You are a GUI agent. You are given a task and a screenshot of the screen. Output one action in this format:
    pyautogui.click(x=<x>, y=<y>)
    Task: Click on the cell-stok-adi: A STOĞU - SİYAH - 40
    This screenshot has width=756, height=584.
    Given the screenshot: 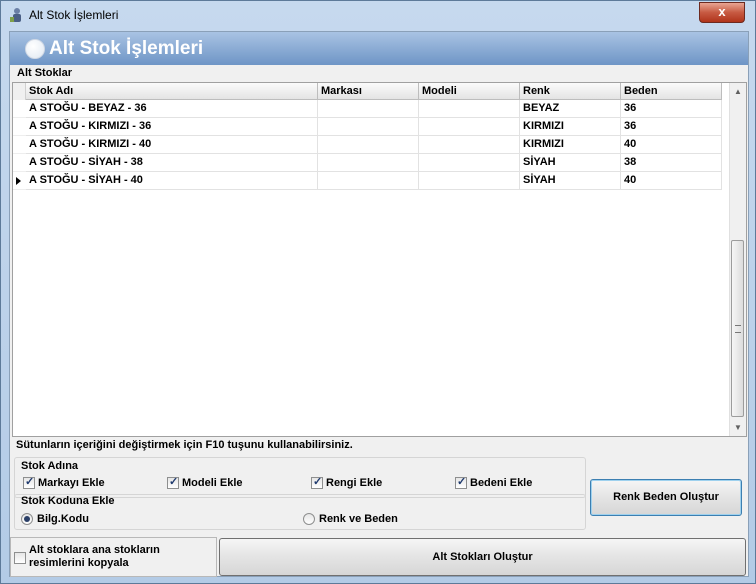 What is the action you would take?
    pyautogui.click(x=172, y=181)
    